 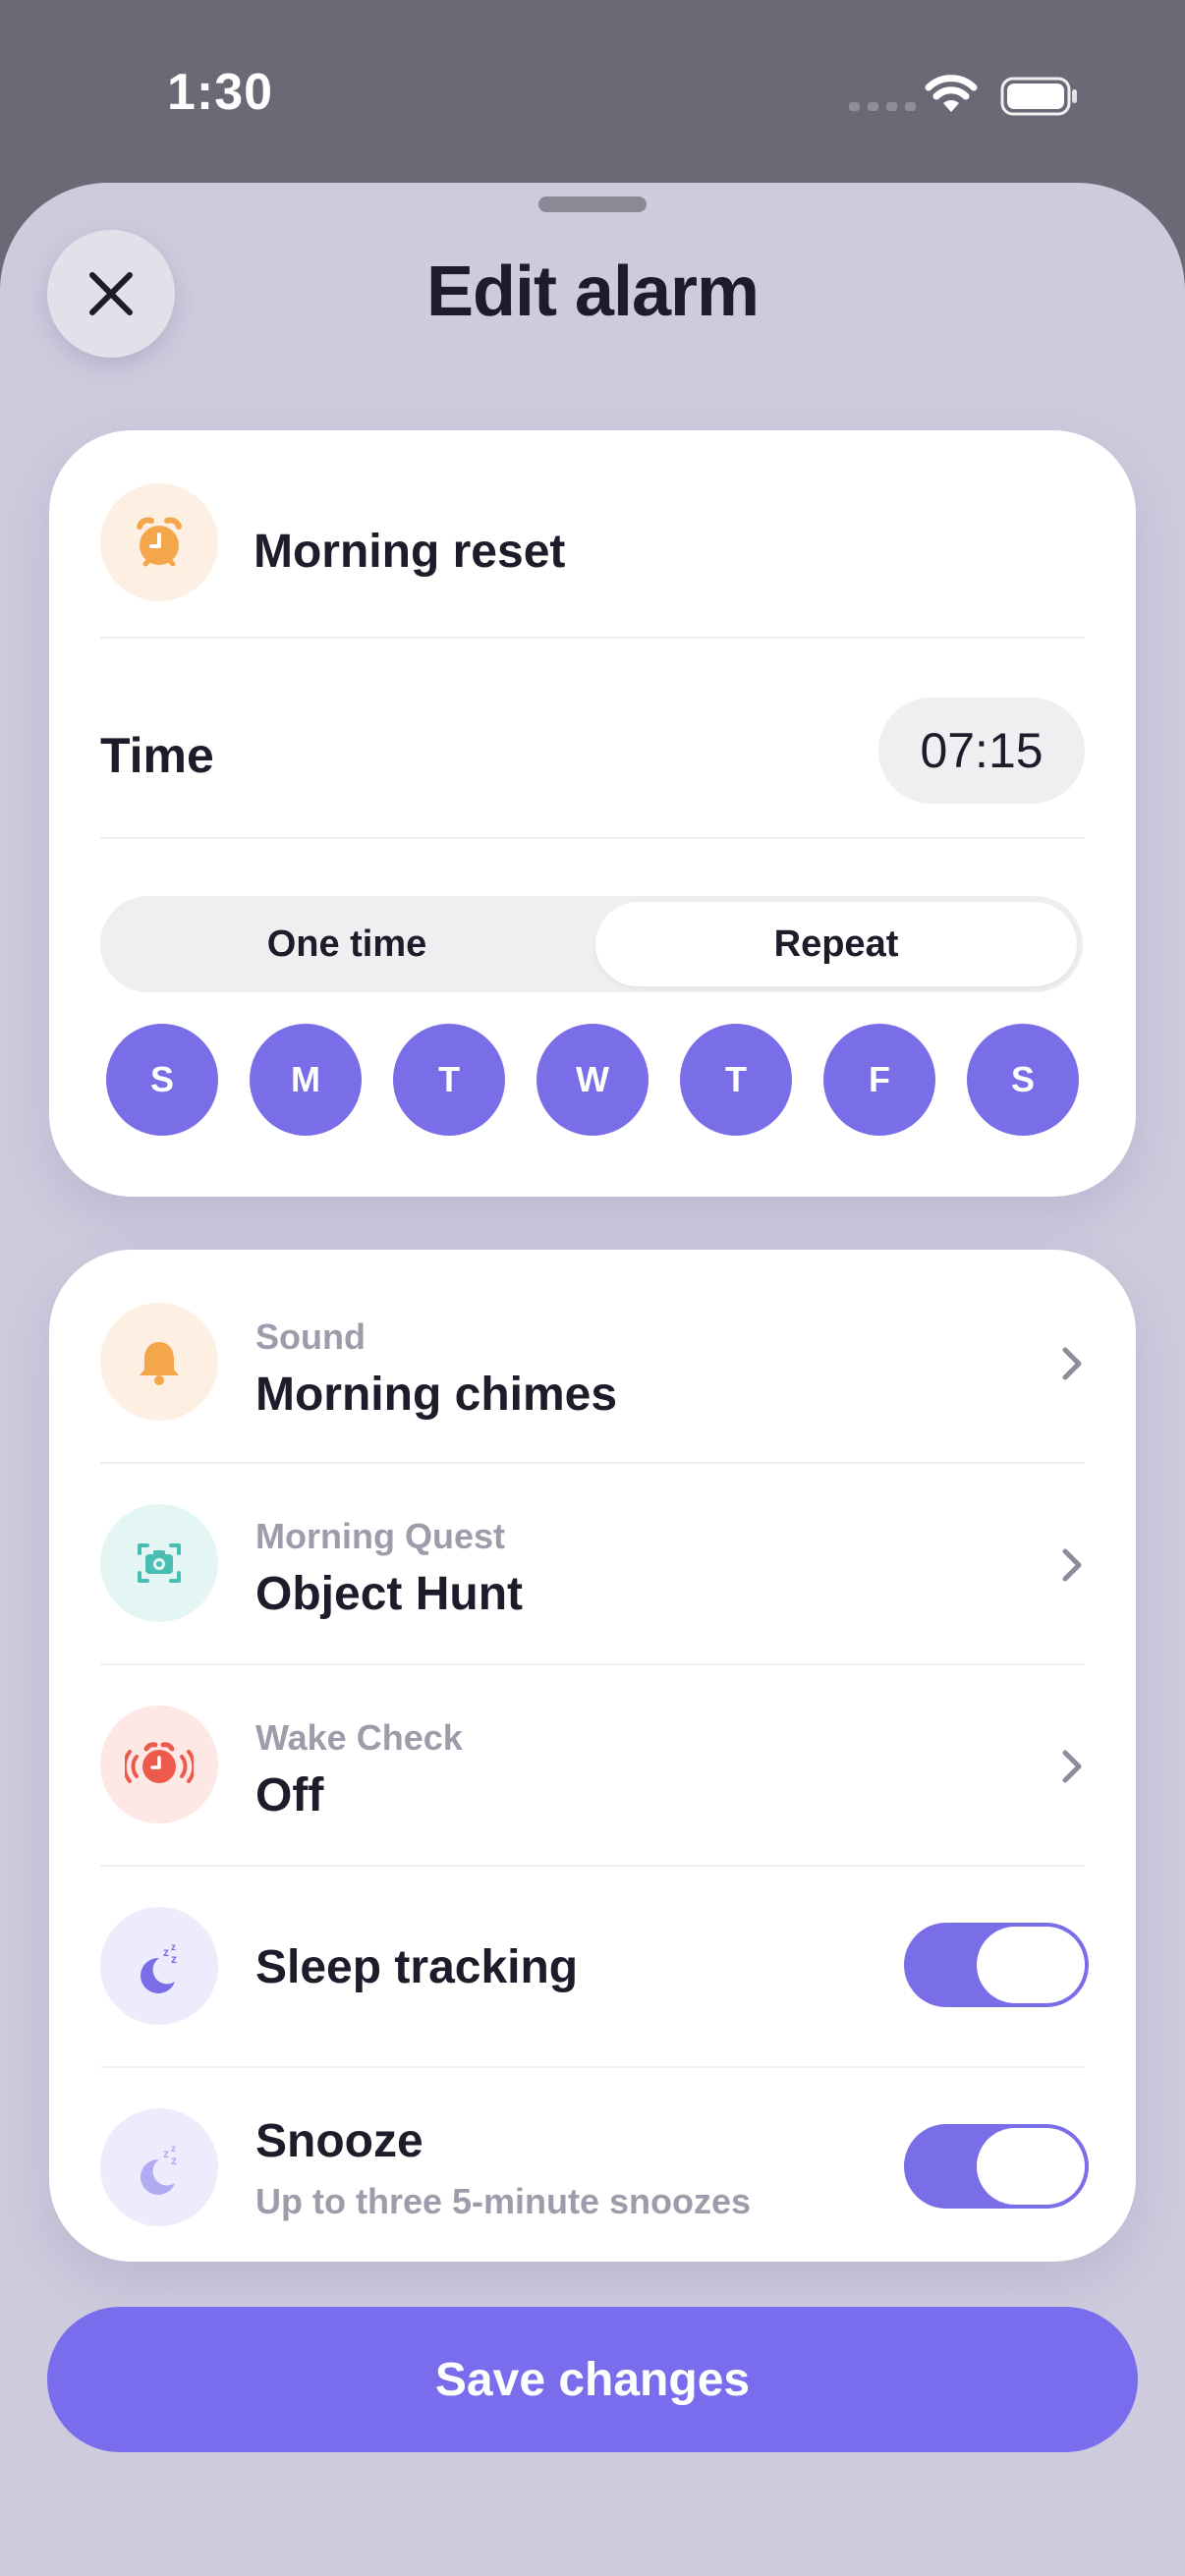 What do you see at coordinates (592, 93) in the screenshot?
I see `status-bar: 1:30` at bounding box center [592, 93].